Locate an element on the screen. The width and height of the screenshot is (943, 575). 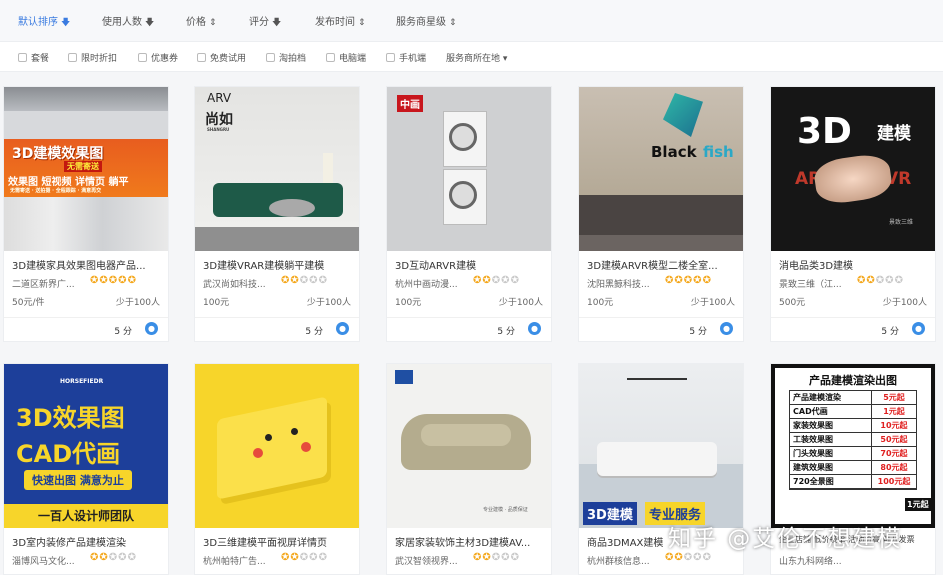
price-list-row: 产品建模渲染 5元起 is located at coordinates (853, 398).